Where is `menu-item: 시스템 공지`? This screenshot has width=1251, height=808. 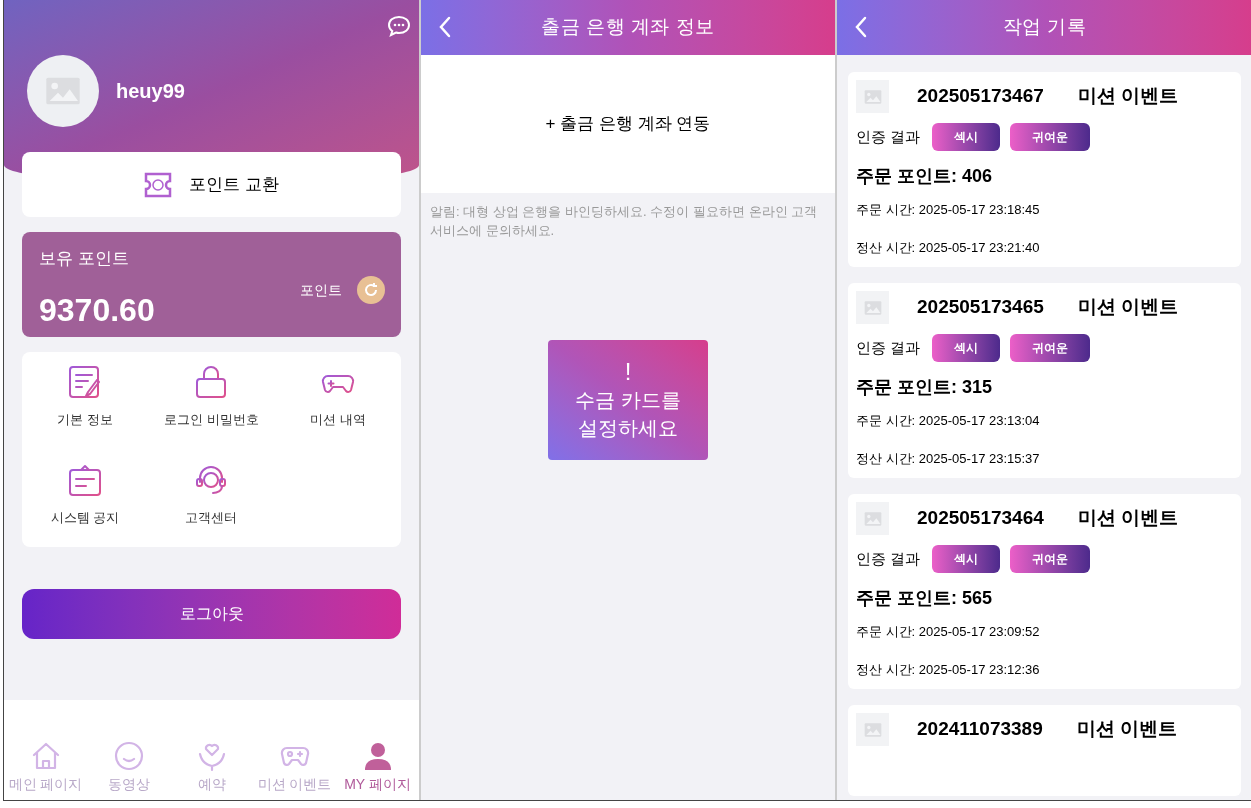 menu-item: 시스템 공지 is located at coordinates (85, 494).